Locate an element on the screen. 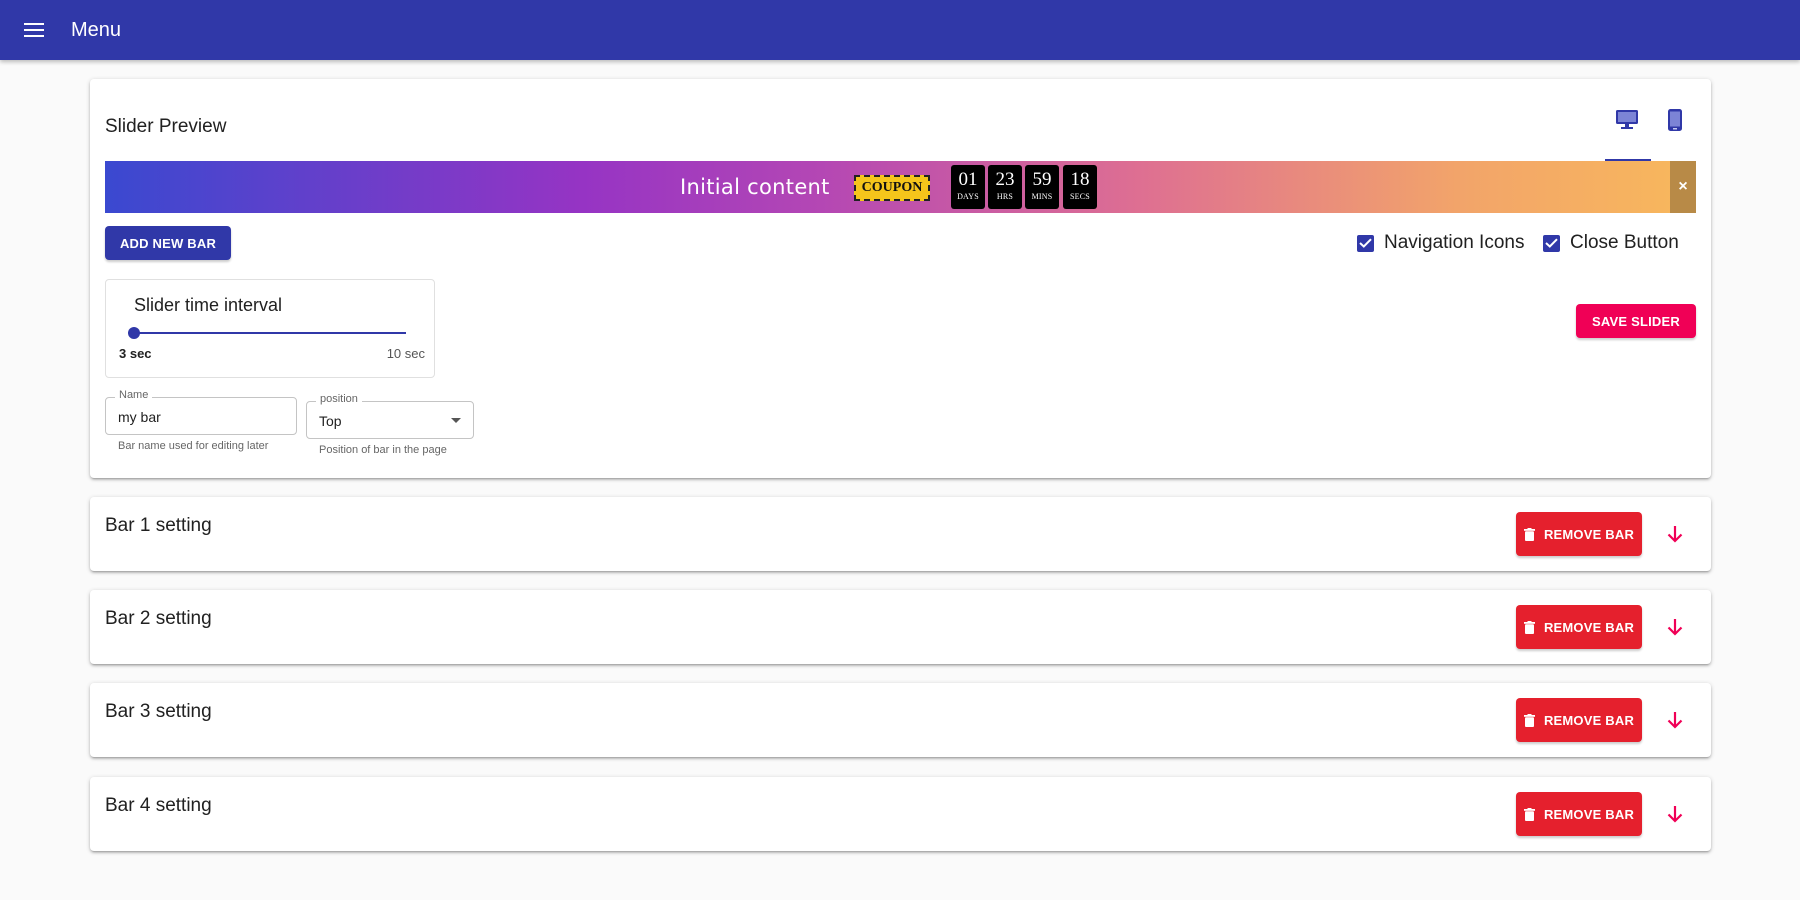 The image size is (1800, 900). close-icon: × is located at coordinates (1683, 186).